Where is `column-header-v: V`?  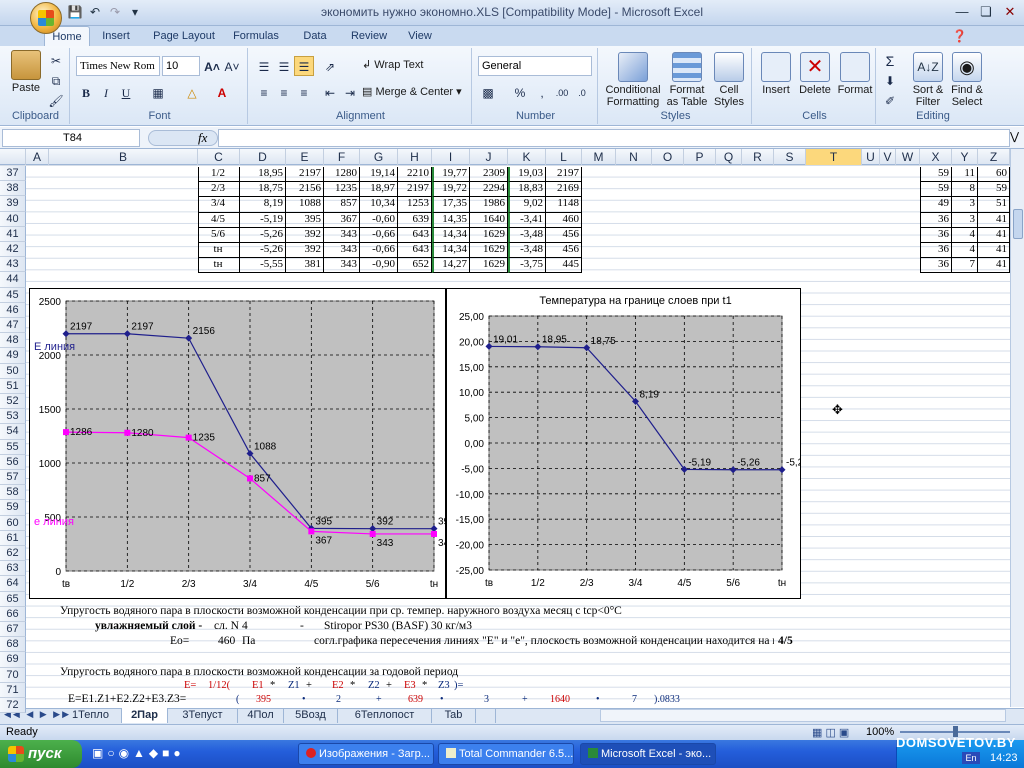
column-header-v: V is located at coordinates (888, 157).